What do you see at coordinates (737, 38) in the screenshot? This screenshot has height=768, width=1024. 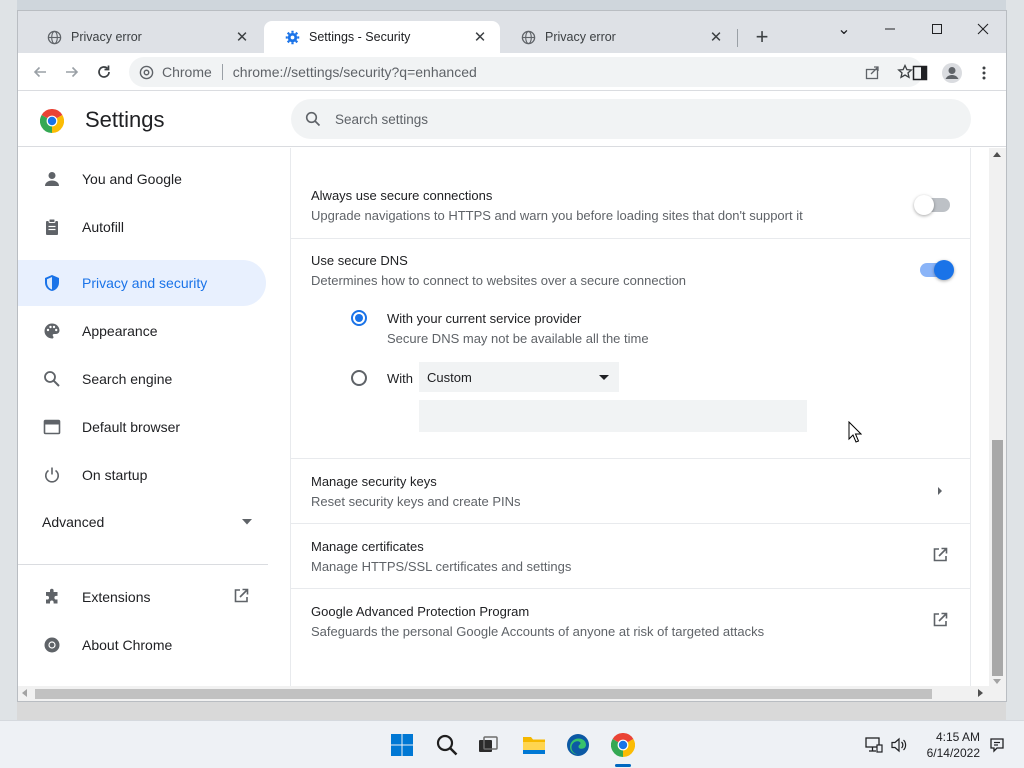 I see `tab-separator` at bounding box center [737, 38].